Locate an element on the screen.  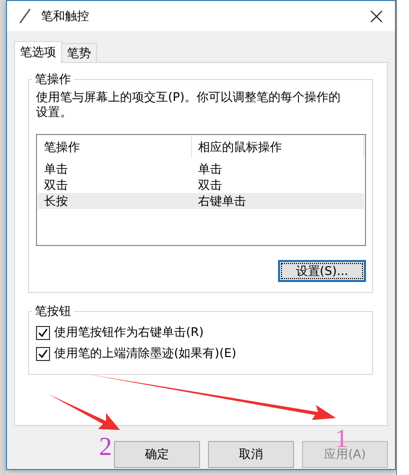
group-title: 笔按钮 is located at coordinates (53, 311).